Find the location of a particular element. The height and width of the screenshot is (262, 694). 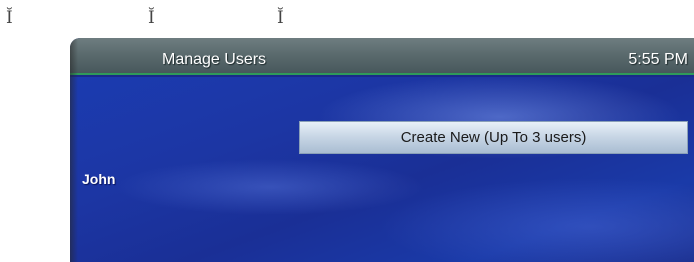

create-new-user-button: Create New (Up To 3 users) is located at coordinates (493, 137).